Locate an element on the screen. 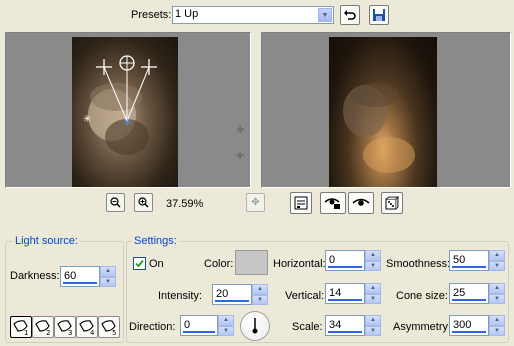 The width and height of the screenshot is (514, 346). reset-arrow-icon is located at coordinates (350, 15).